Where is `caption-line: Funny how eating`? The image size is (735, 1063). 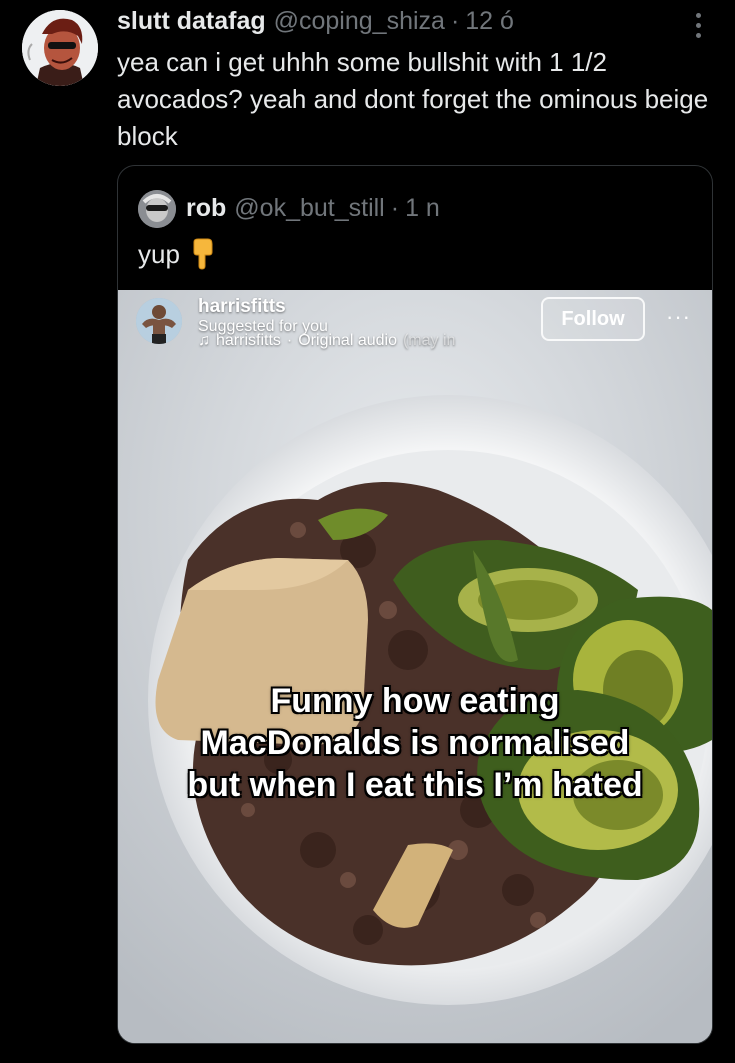
caption-line: Funny how eating is located at coordinates (415, 701).